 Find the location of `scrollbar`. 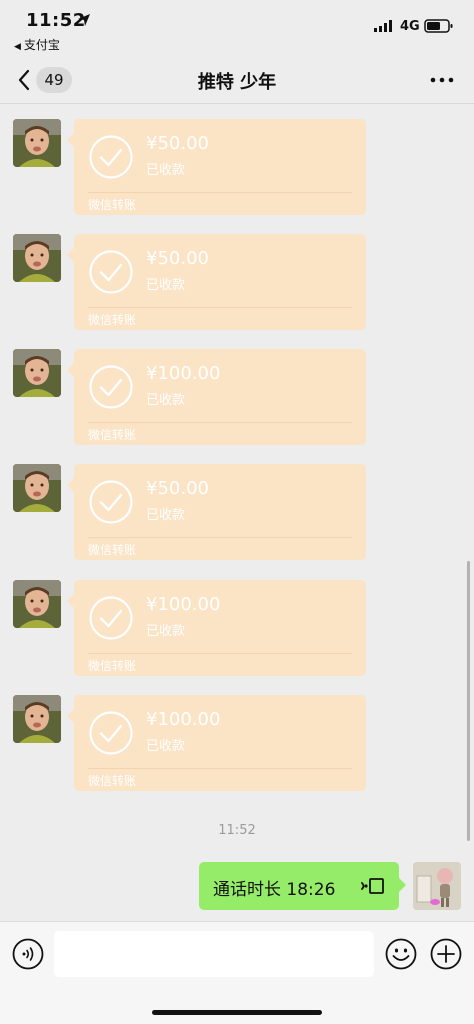

scrollbar is located at coordinates (468, 701).